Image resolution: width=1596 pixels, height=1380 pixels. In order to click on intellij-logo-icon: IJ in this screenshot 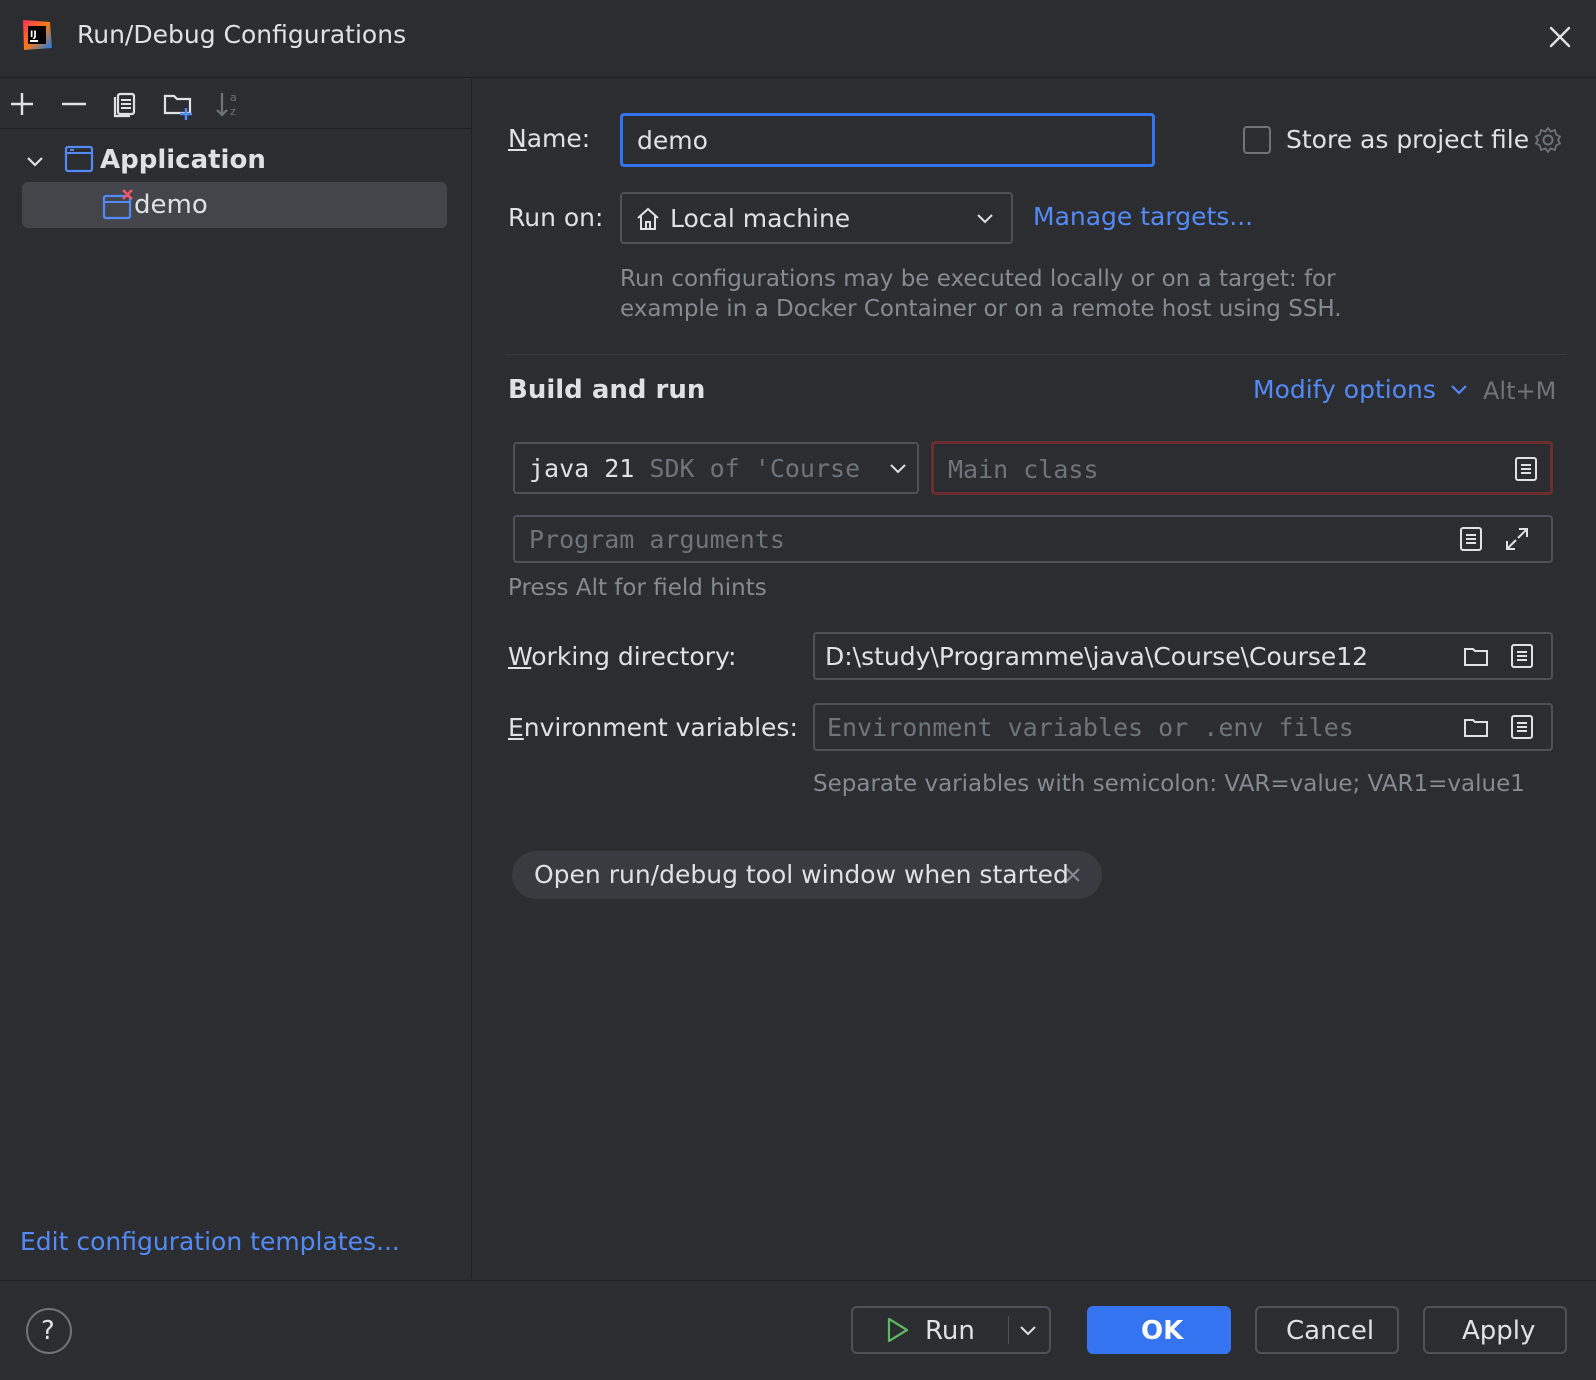, I will do `click(37, 35)`.